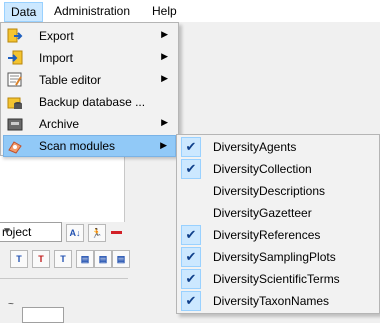  What do you see at coordinates (278, 169) in the screenshot?
I see `submenu-item-diversitycollection: ✔ DiversityCollection` at bounding box center [278, 169].